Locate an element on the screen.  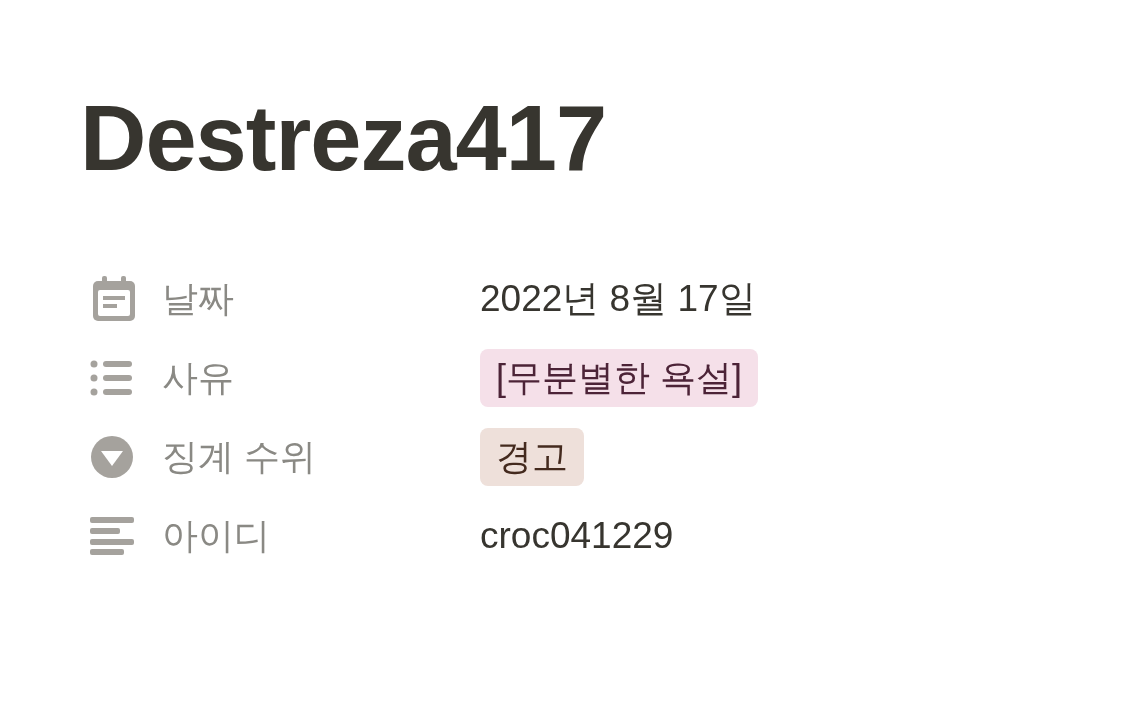
property-label: 징계 수위 is located at coordinates (321, 456).